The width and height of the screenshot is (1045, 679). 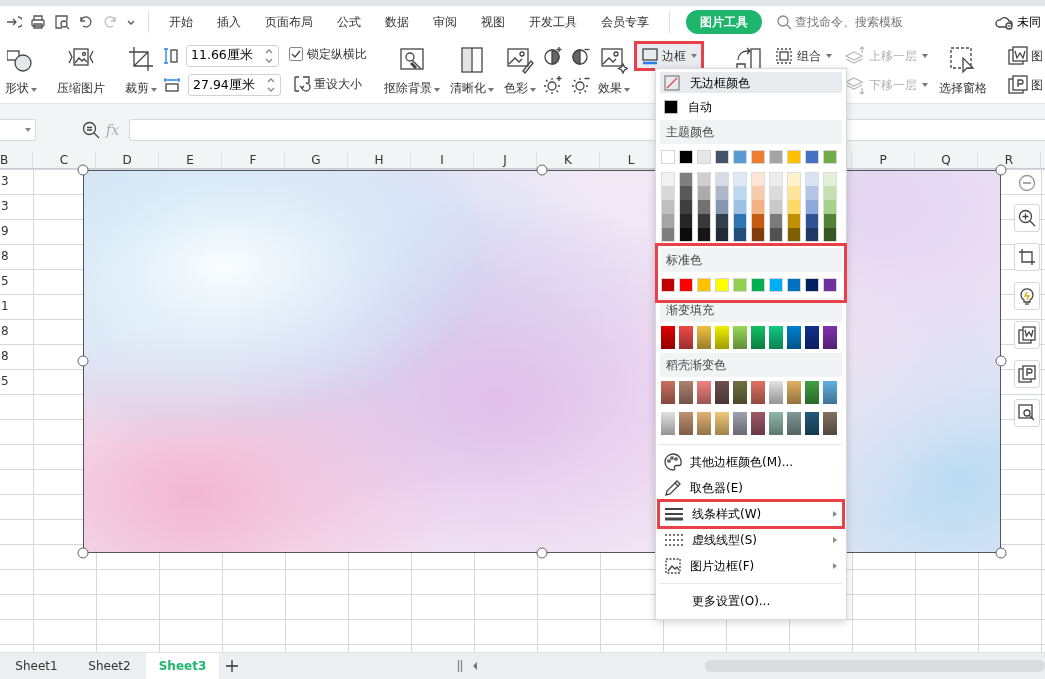 What do you see at coordinates (379, 160) in the screenshot?
I see `column-header: H` at bounding box center [379, 160].